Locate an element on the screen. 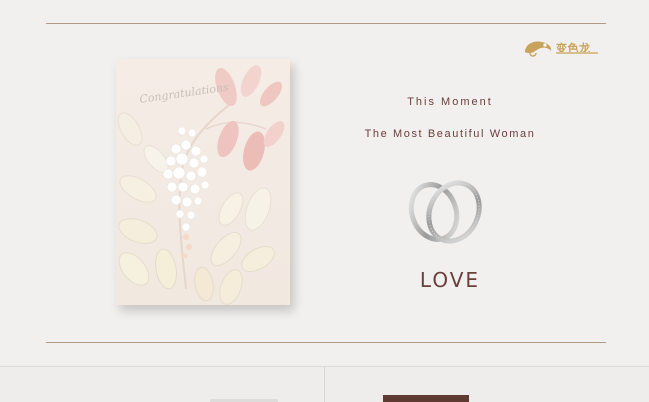 This screenshot has width=649, height=402. subheadline: The Most Beautiful Woman is located at coordinates (450, 134).